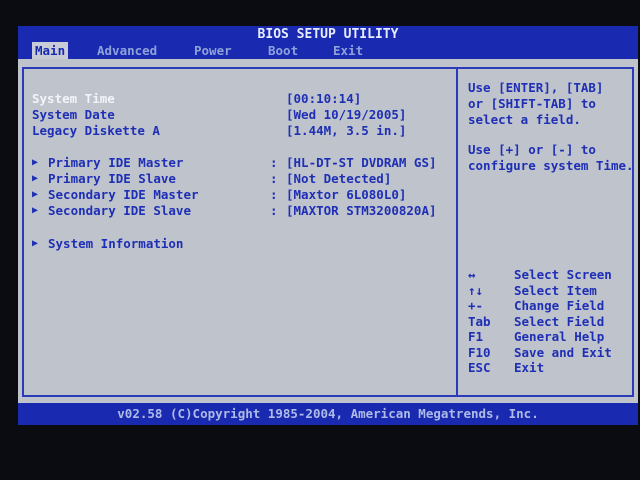 The height and width of the screenshot is (480, 640). Describe the element at coordinates (532, 149) in the screenshot. I see `help-line-4: Use [+] or [-] to` at that location.